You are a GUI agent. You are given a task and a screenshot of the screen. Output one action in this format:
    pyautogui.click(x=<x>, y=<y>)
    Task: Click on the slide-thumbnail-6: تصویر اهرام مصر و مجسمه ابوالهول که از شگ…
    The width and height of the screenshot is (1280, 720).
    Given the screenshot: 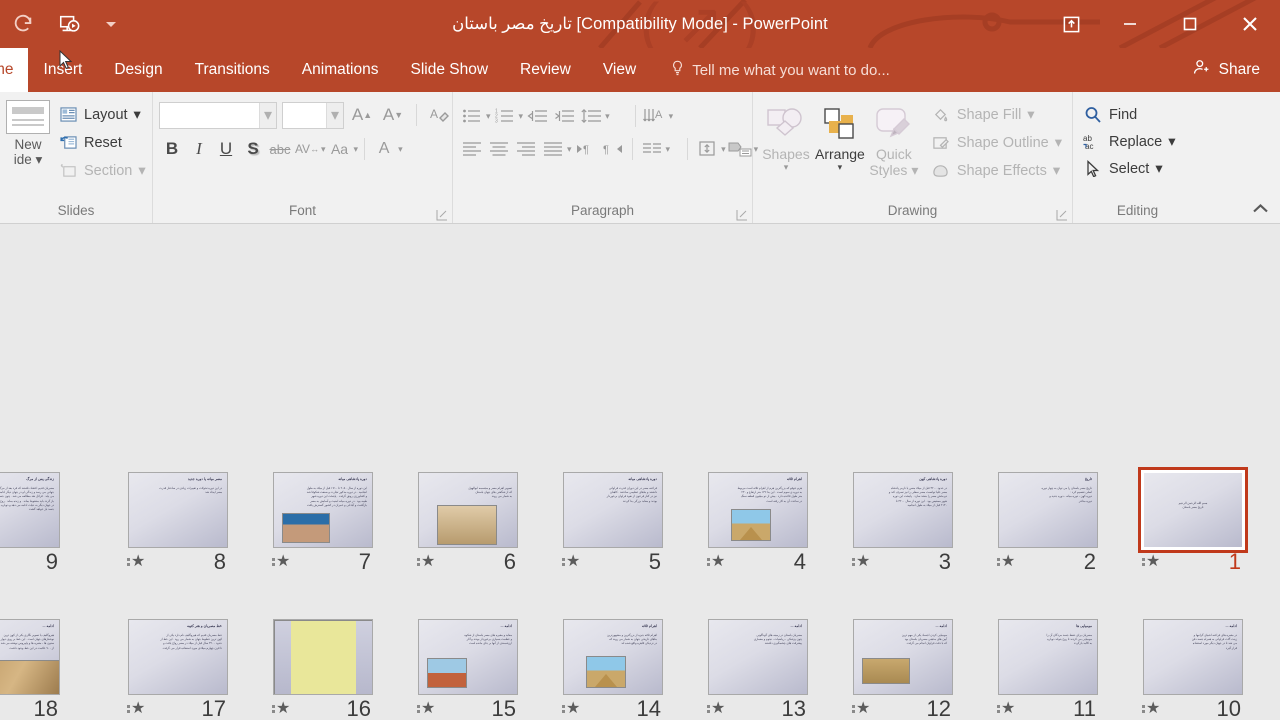 What is the action you would take?
    pyautogui.click(x=467, y=524)
    